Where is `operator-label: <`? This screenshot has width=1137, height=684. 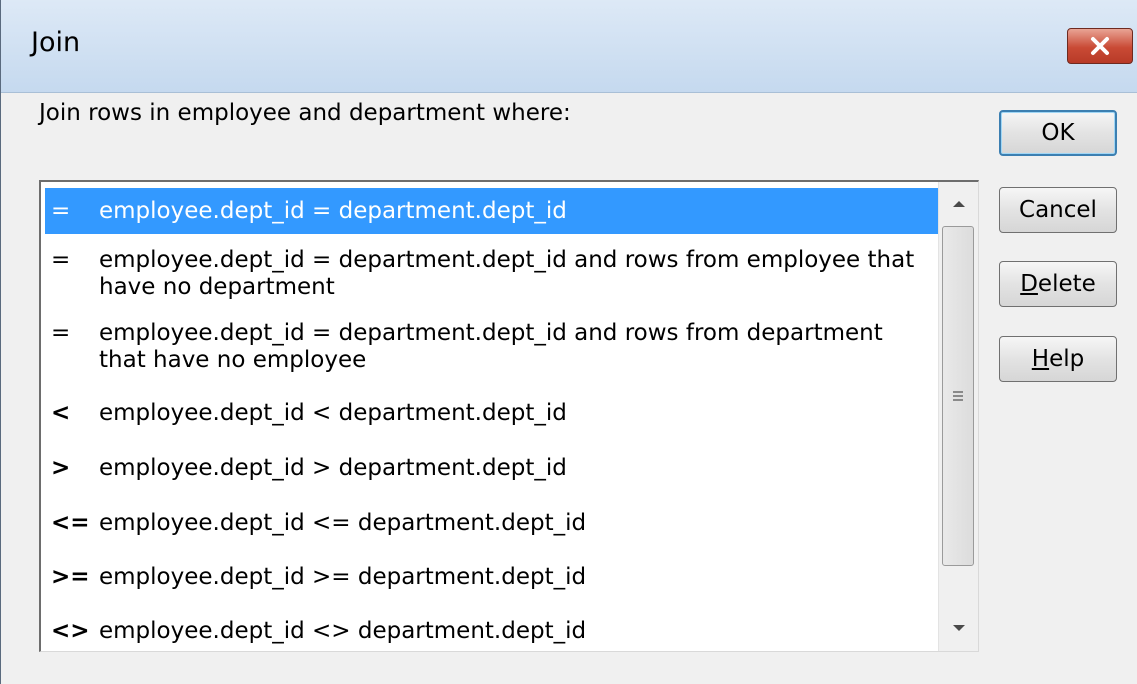
operator-label: < is located at coordinates (61, 413).